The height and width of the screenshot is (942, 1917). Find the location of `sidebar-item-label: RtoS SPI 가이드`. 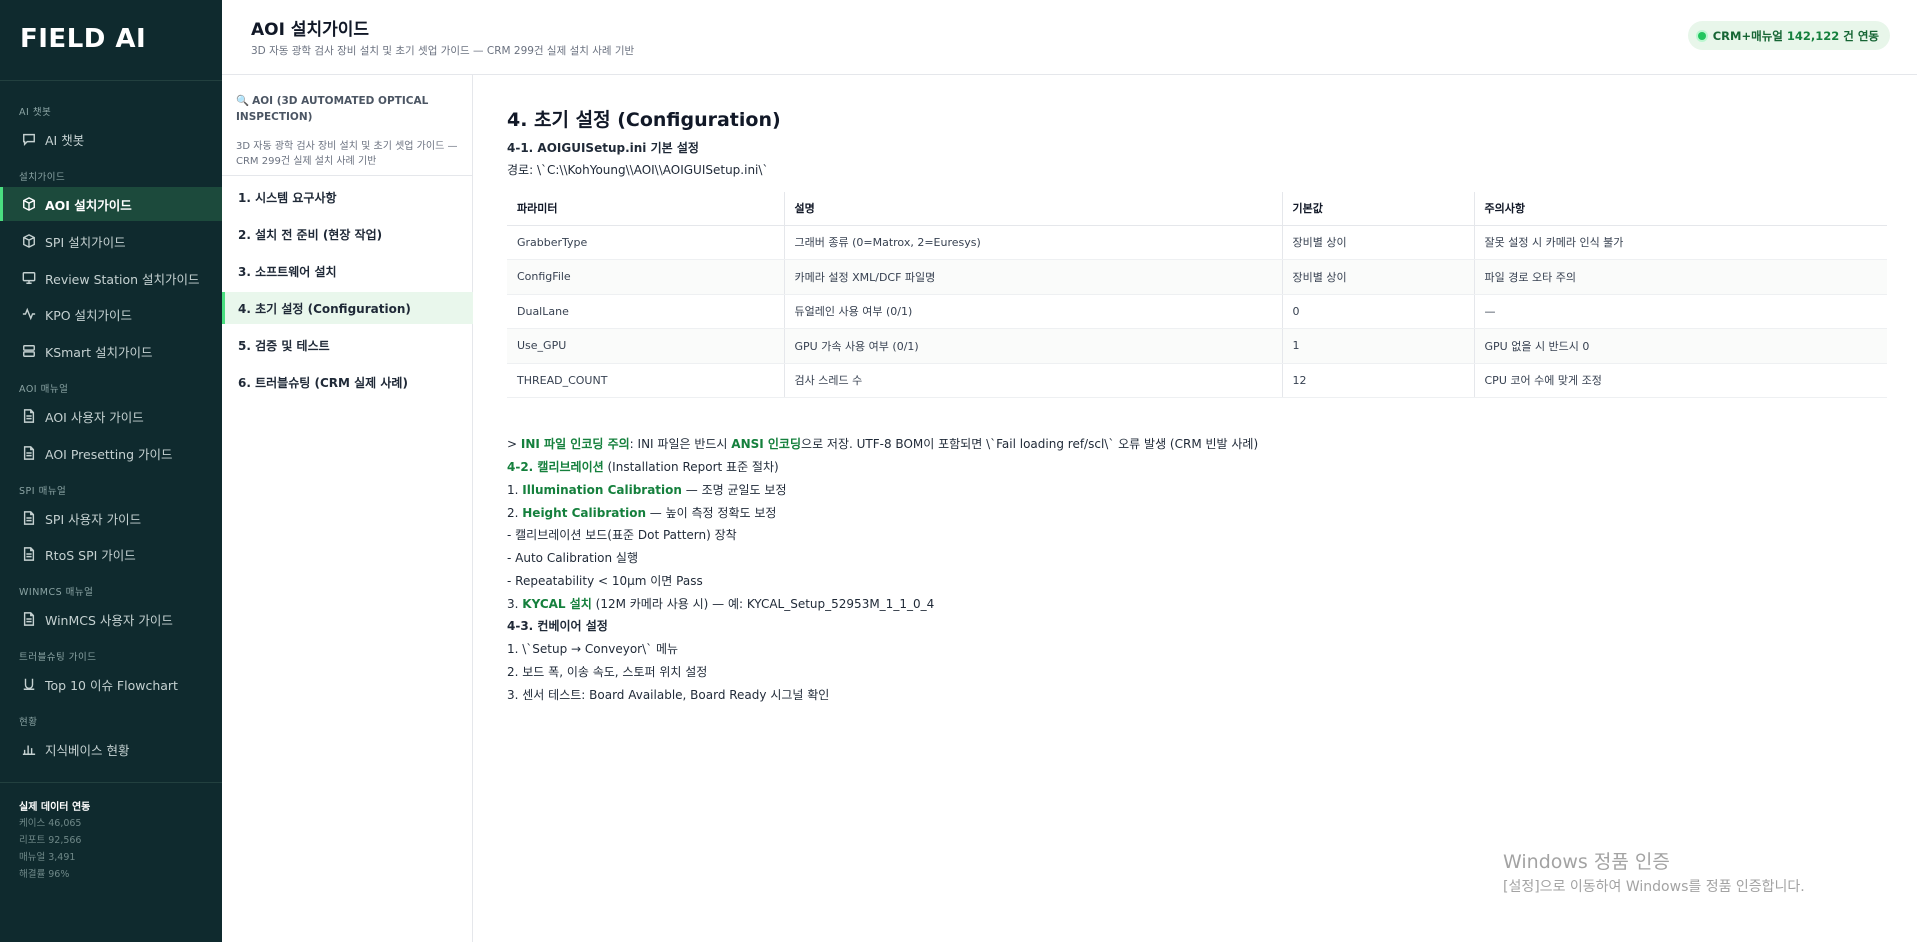

sidebar-item-label: RtoS SPI 가이드 is located at coordinates (90, 555).